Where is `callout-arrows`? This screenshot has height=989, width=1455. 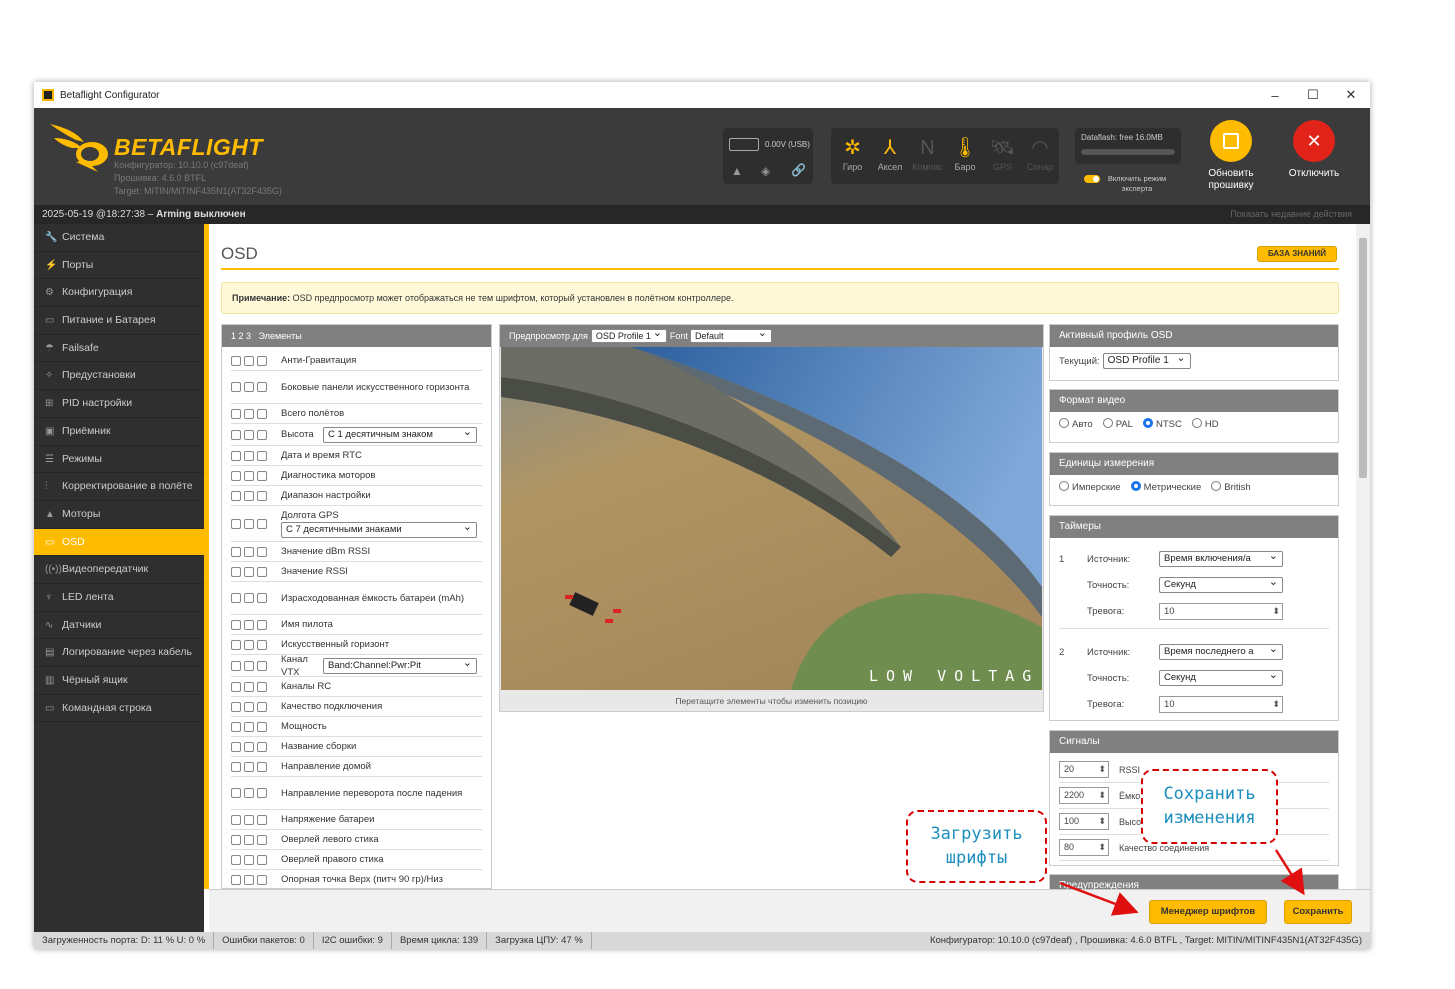 callout-arrows is located at coordinates (1182, 882).